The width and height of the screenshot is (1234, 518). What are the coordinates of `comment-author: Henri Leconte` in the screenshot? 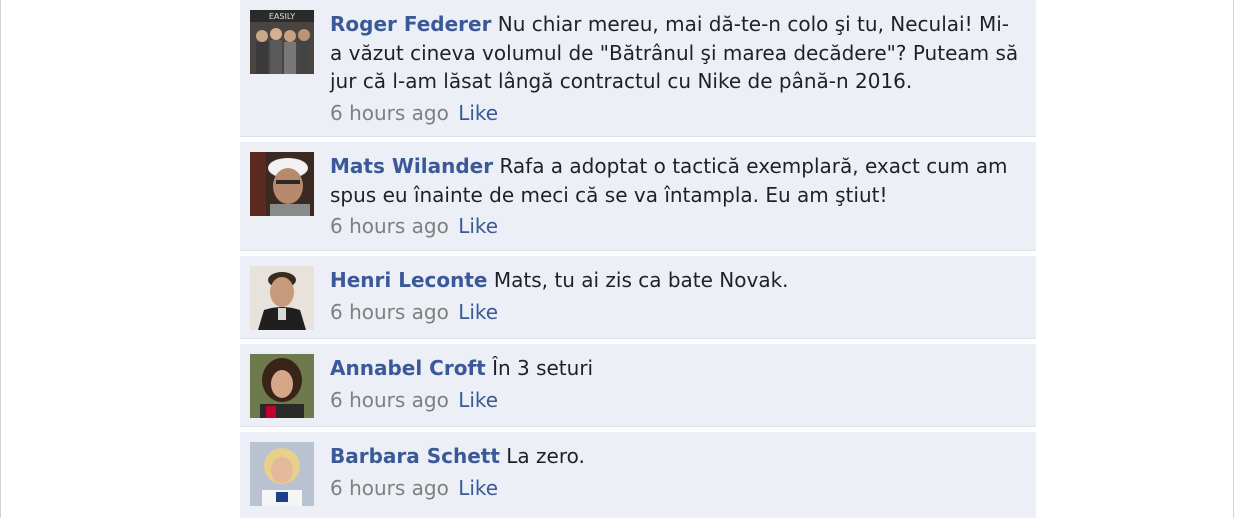 It's located at (409, 280).